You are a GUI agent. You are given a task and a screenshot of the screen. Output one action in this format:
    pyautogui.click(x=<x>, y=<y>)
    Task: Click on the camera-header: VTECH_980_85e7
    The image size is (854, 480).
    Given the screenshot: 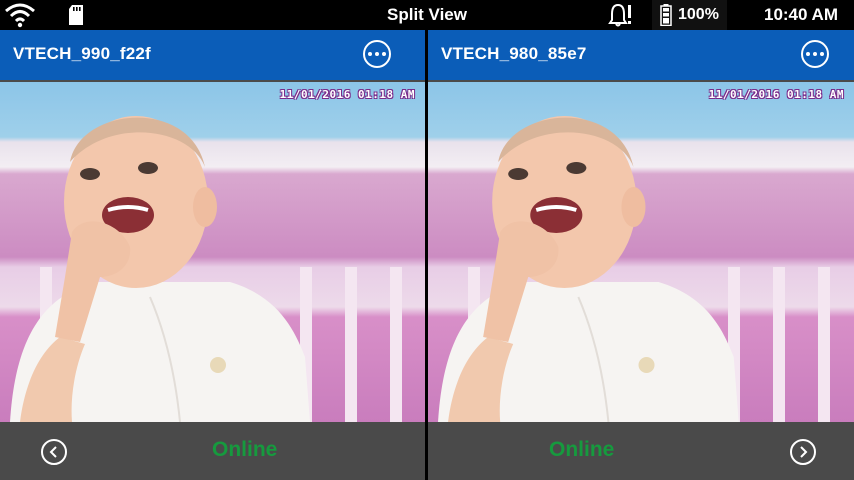 What is the action you would take?
    pyautogui.click(x=641, y=55)
    